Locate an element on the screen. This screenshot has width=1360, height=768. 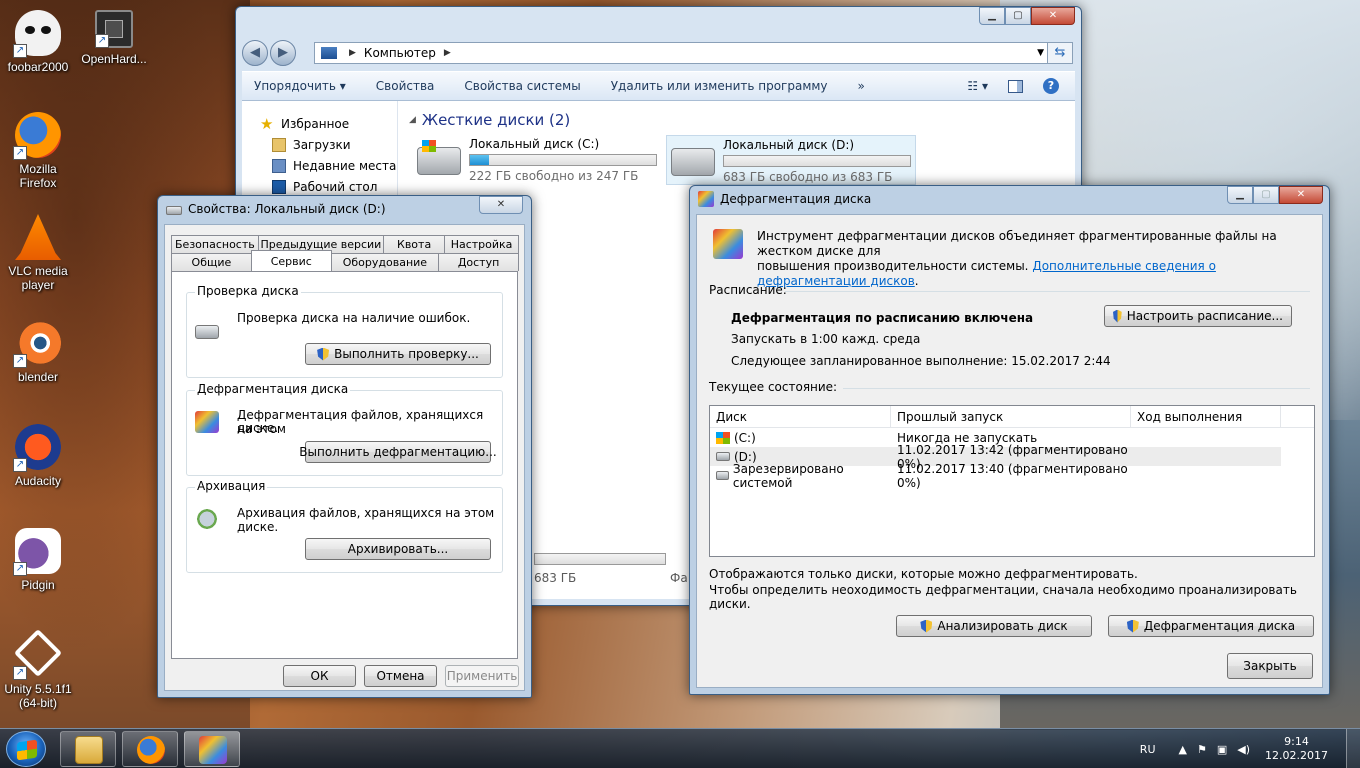
desktop-icon-unity: ↗ Unity 5.5.1f1 (64-bit) is located at coordinates (38, 669).